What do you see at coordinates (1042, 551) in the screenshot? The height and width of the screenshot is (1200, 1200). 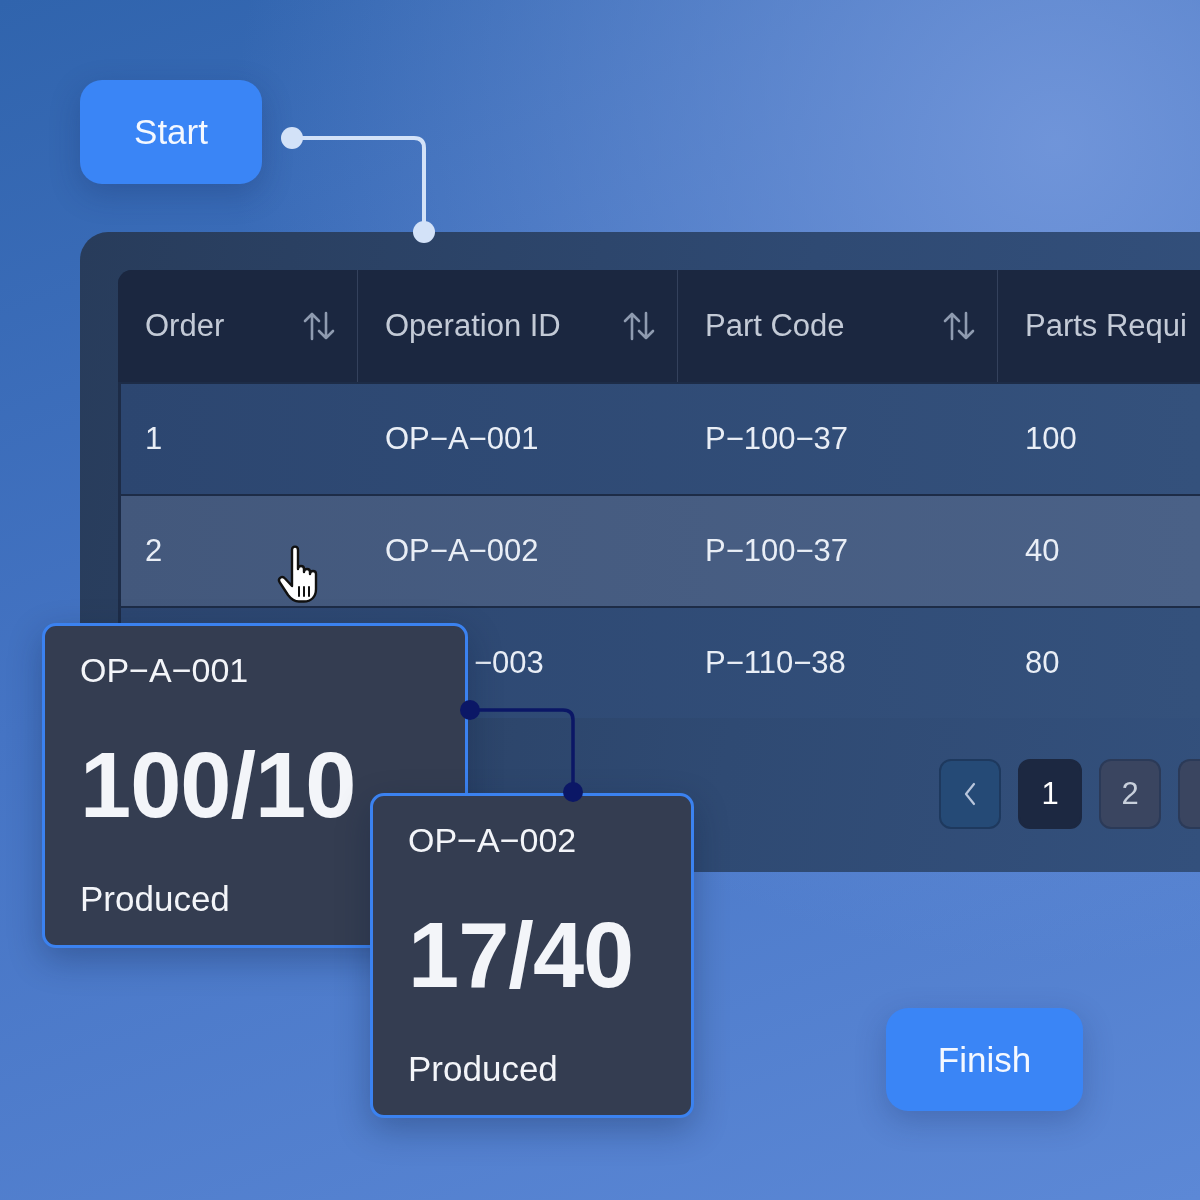 I see `table-cell: 40` at bounding box center [1042, 551].